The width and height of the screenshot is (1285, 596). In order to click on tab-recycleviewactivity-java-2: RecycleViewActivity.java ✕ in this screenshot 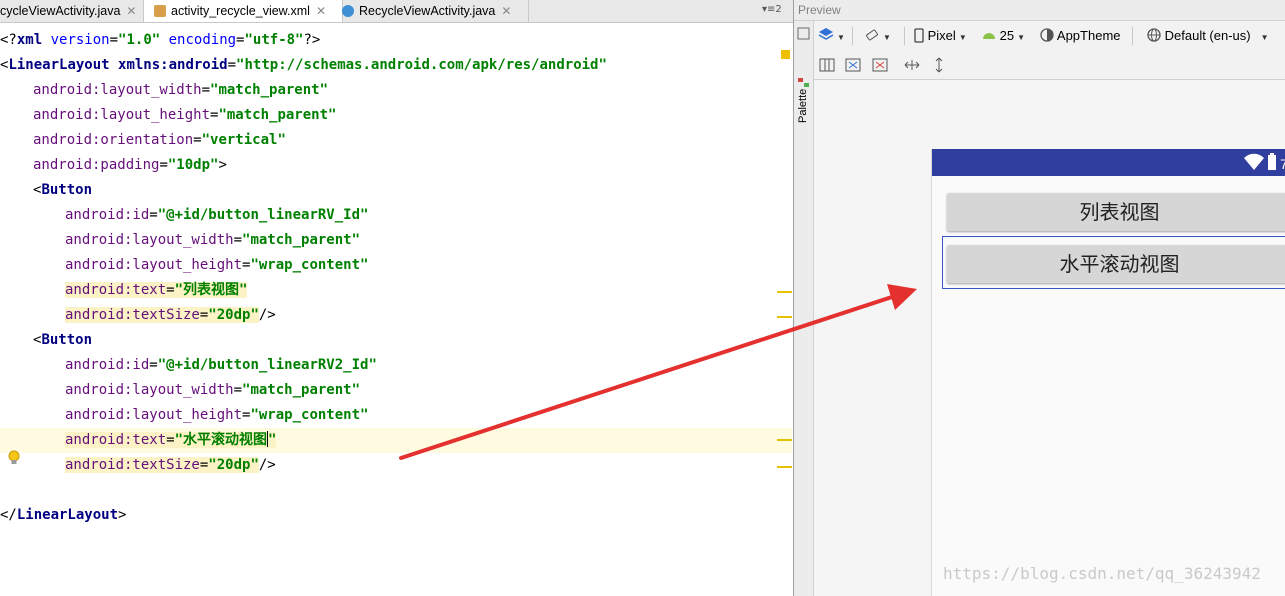, I will do `click(431, 11)`.